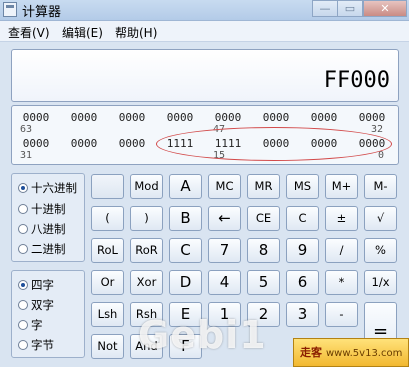 Image resolution: width=409 pixels, height=367 pixels. I want to click on radio-dword: 双字, so click(36, 305).